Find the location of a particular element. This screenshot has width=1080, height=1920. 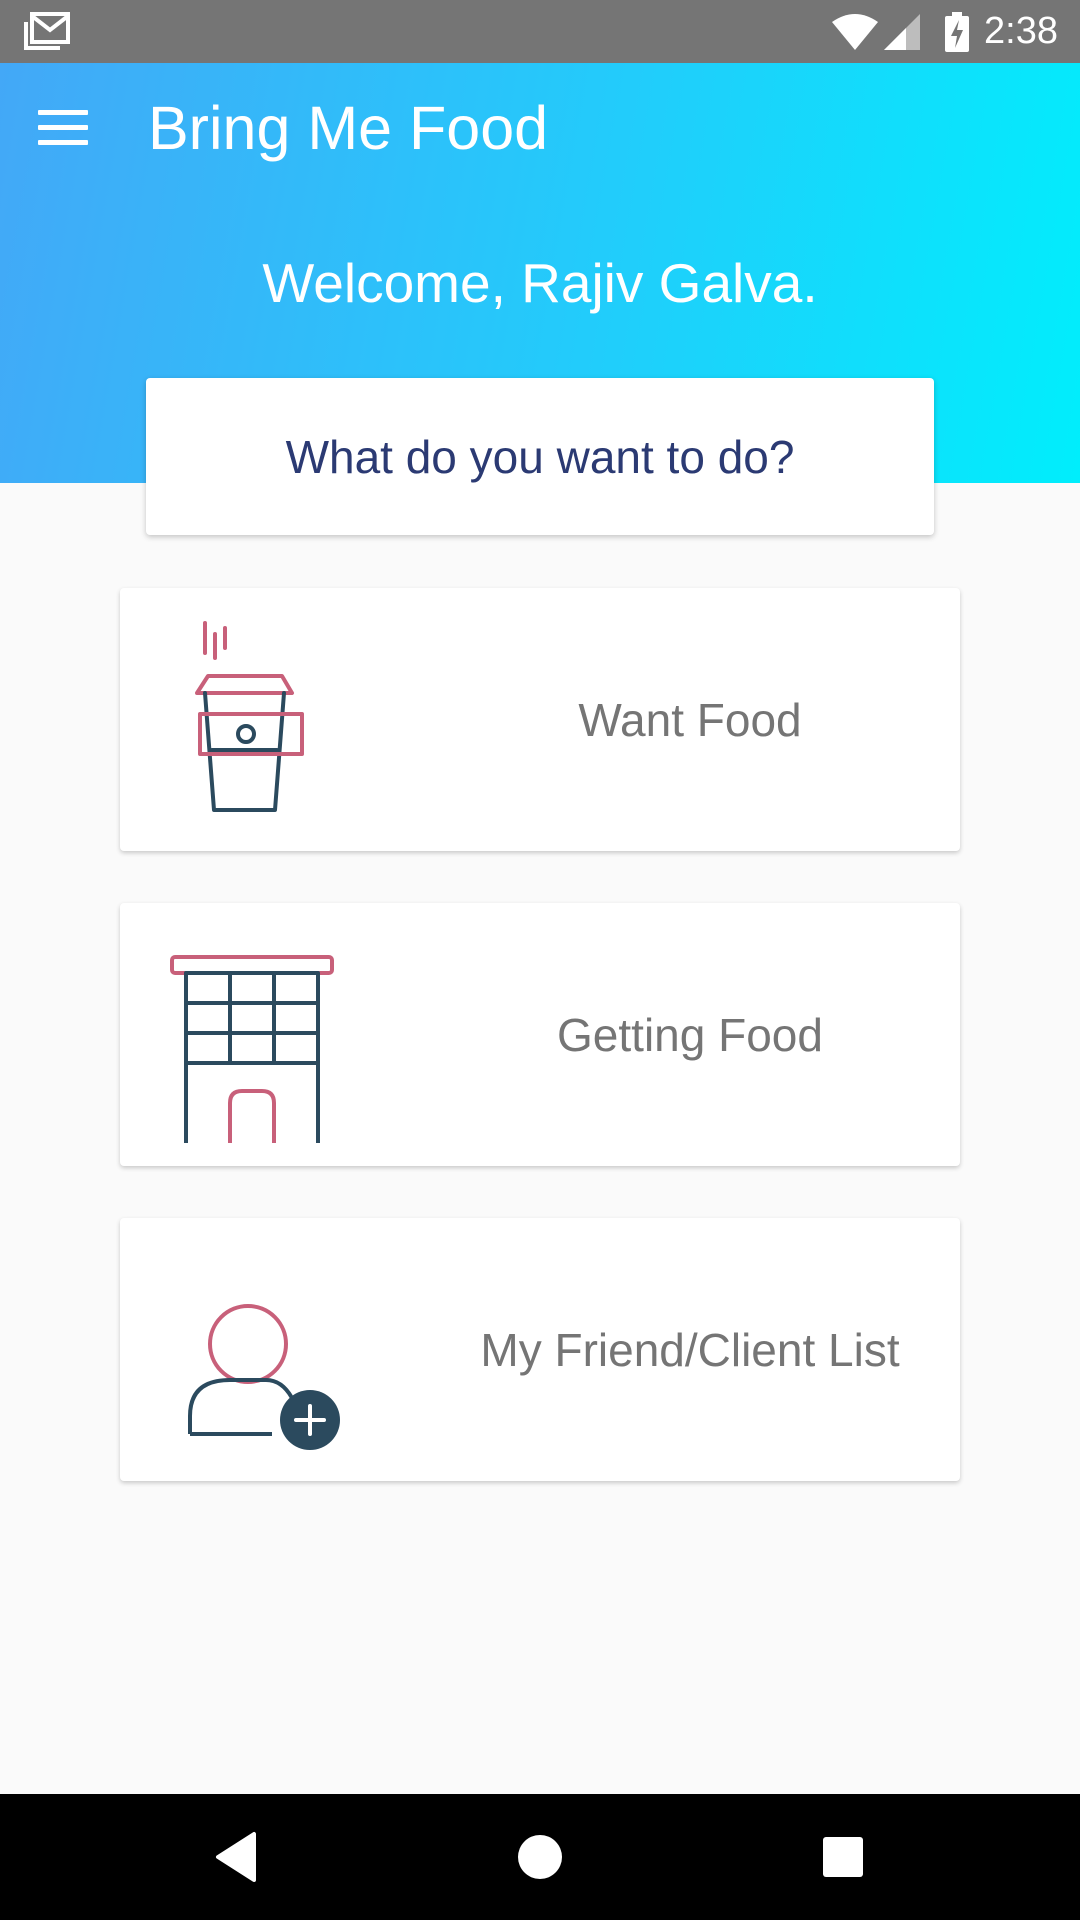

status-icons: 2:38 is located at coordinates (945, 31).